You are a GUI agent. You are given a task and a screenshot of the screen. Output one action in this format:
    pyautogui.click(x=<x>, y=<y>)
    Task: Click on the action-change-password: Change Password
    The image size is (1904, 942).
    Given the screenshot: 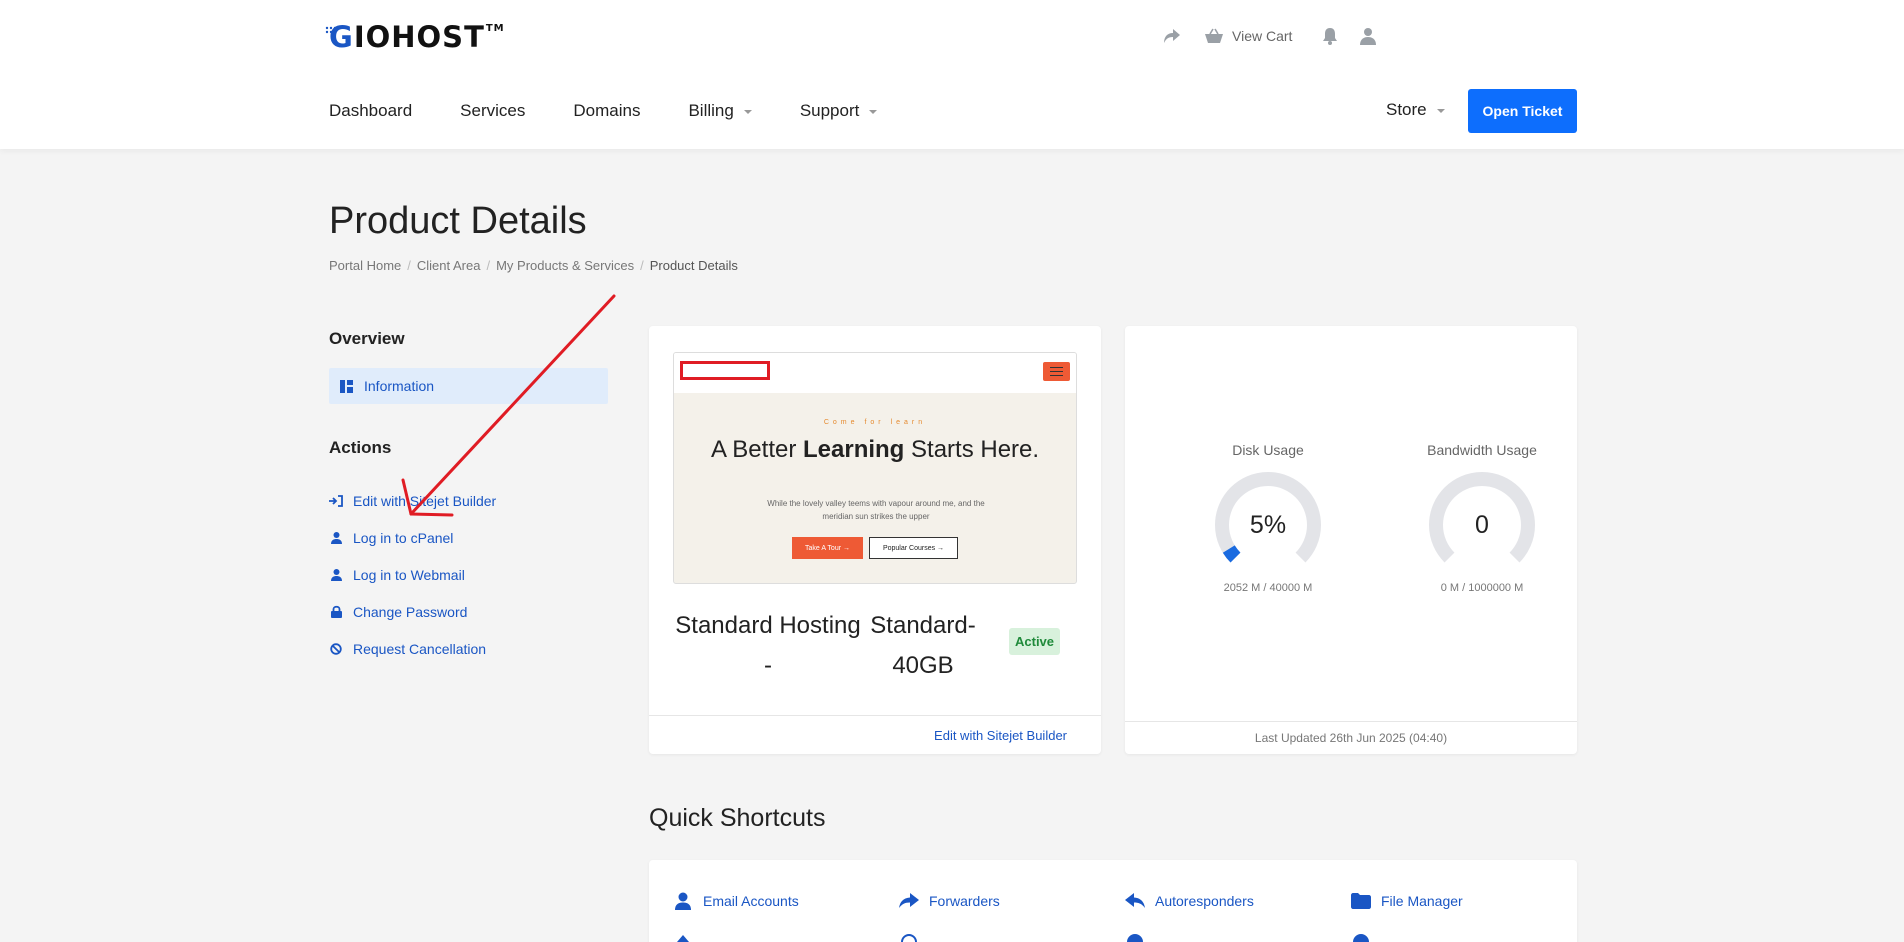 What is the action you would take?
    pyautogui.click(x=412, y=611)
    